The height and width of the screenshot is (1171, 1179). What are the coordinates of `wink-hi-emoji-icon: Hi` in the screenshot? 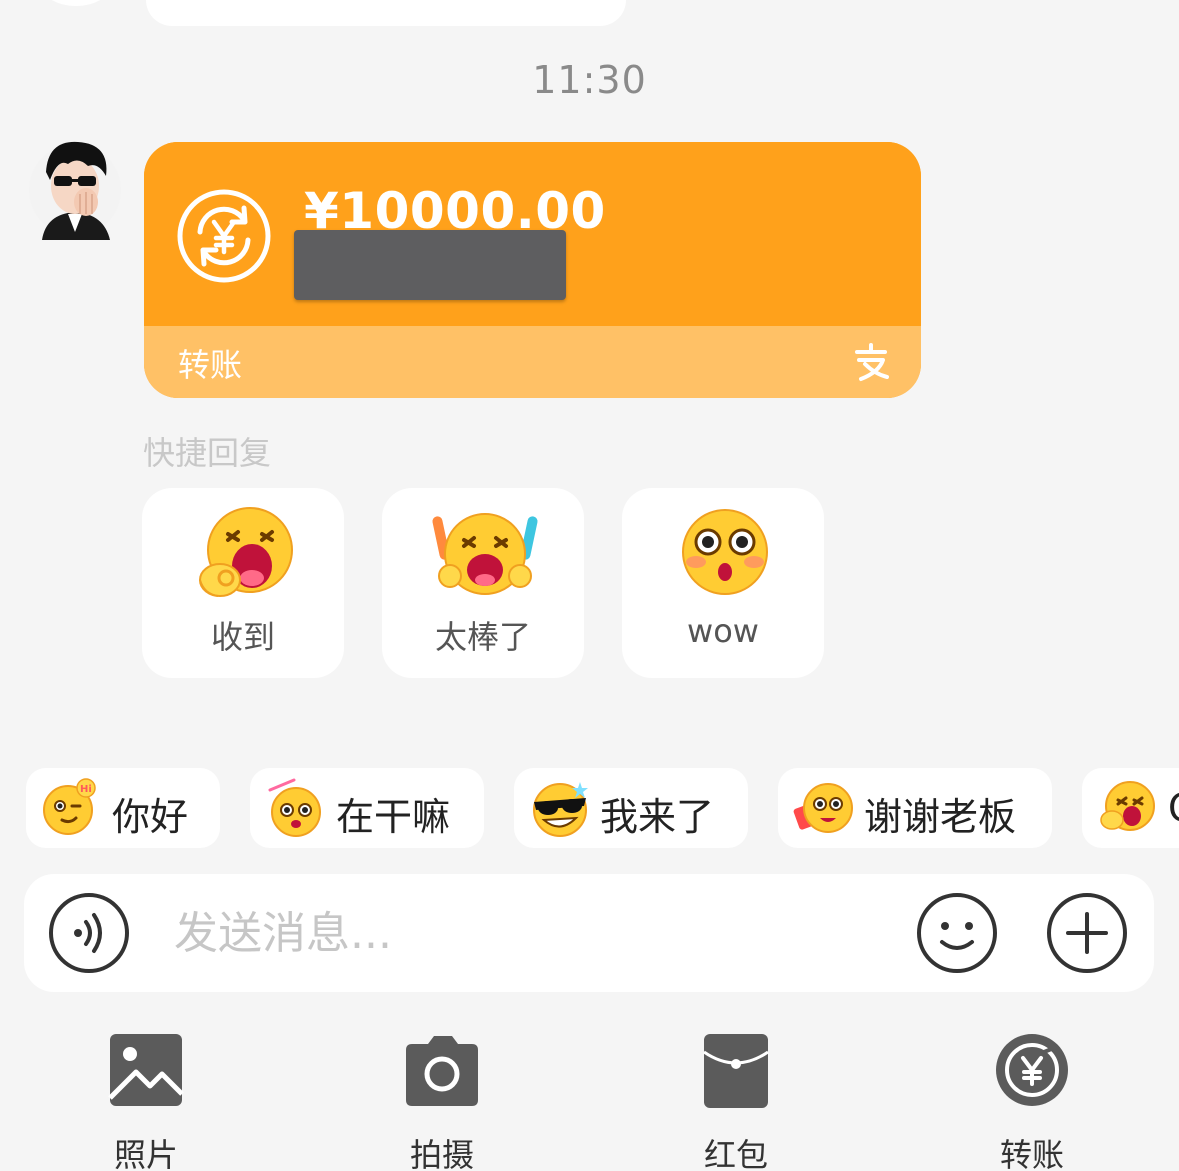 It's located at (69, 806).